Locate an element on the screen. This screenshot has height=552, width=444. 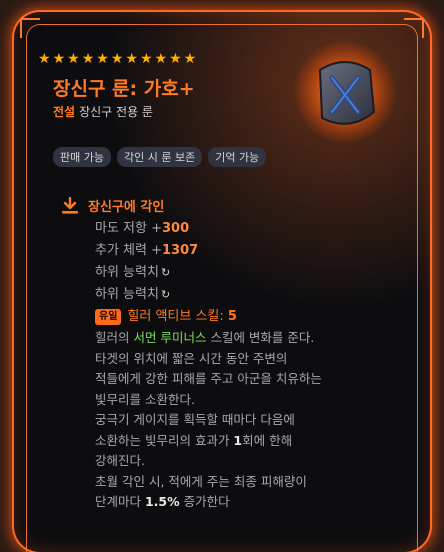
description-number: 1.5% is located at coordinates (162, 501).